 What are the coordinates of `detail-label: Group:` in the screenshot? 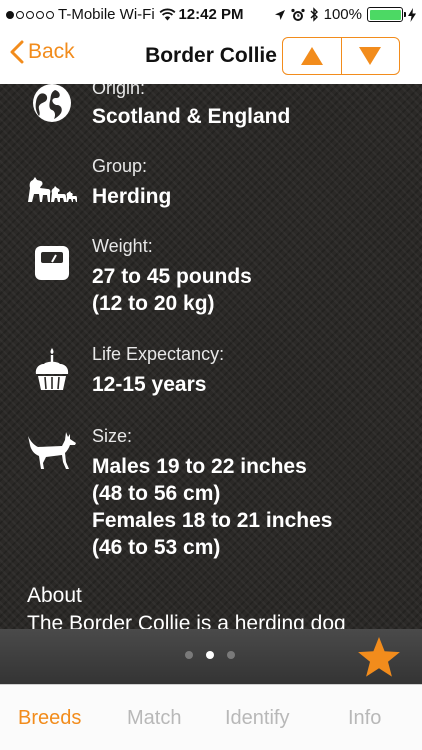 It's located at (120, 166).